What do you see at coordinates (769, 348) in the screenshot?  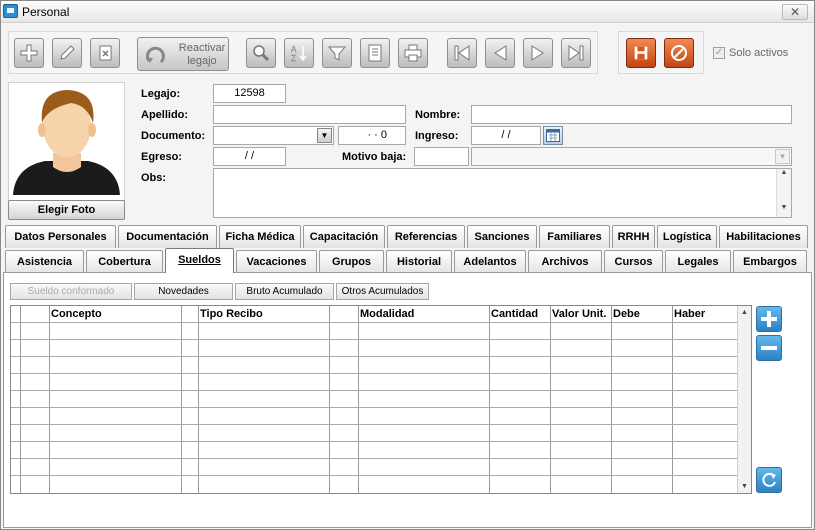 I see `remove-row-button` at bounding box center [769, 348].